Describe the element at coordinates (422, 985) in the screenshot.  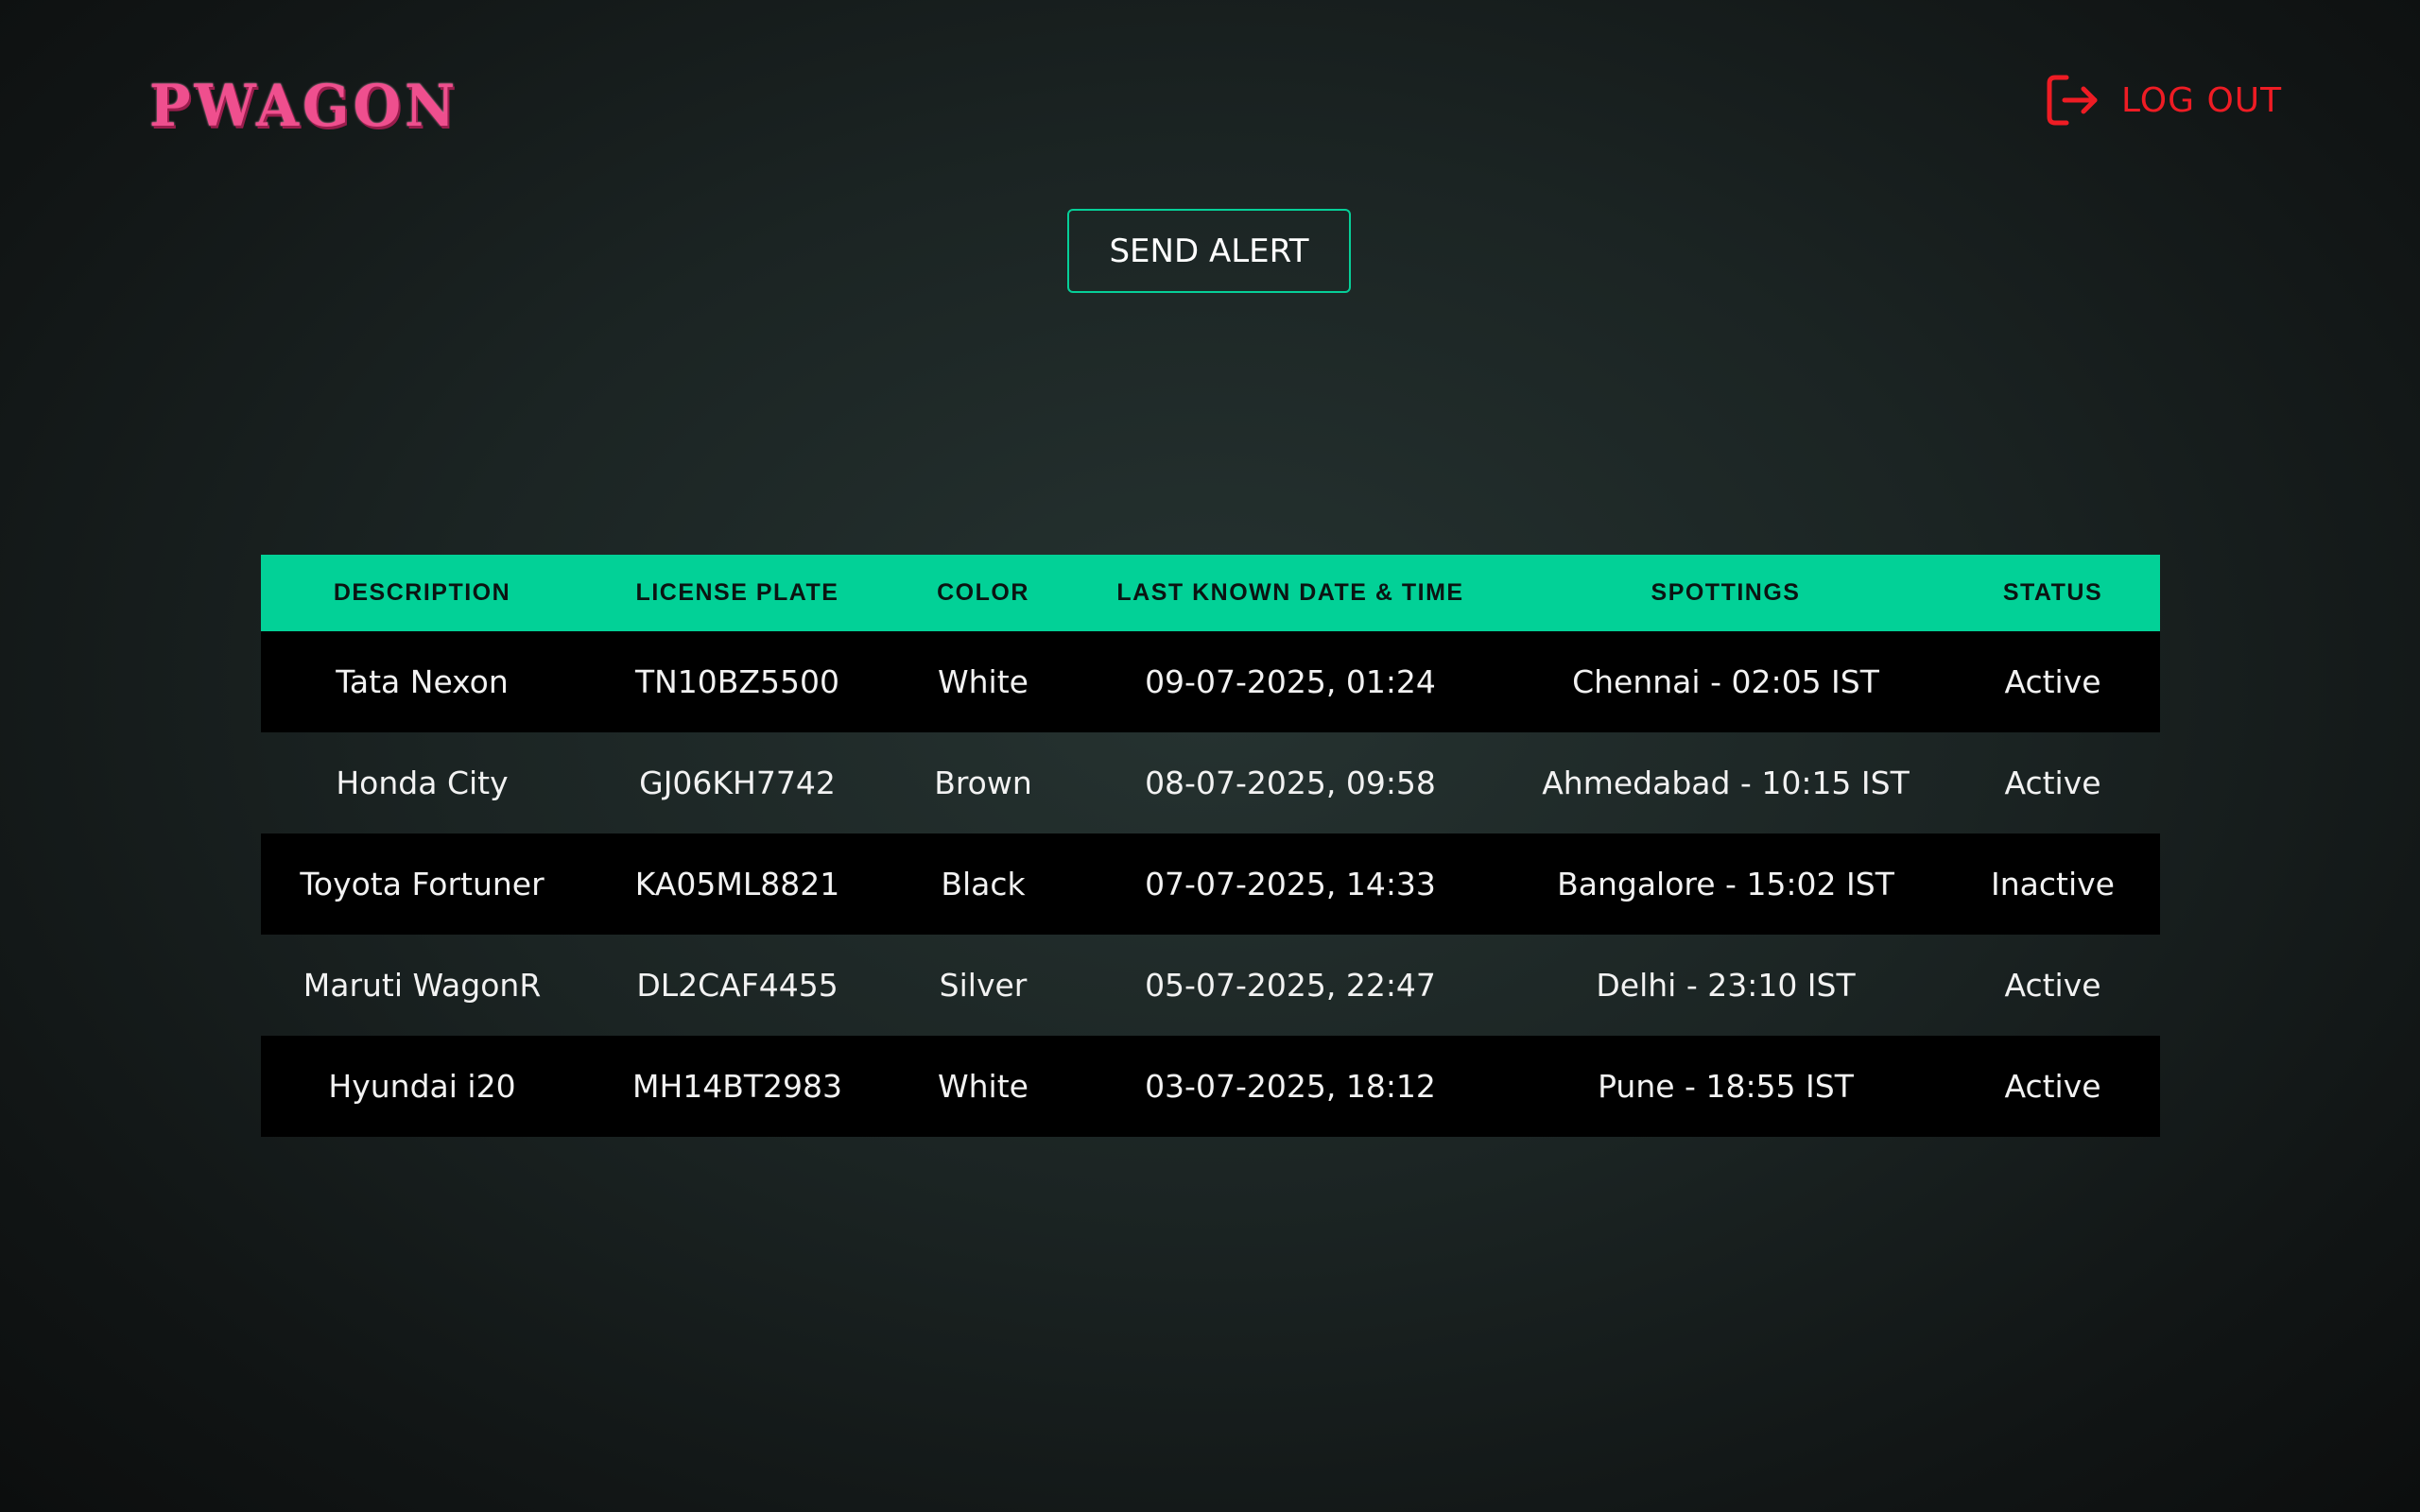
I see `cell-description: Maruti WagonR` at that location.